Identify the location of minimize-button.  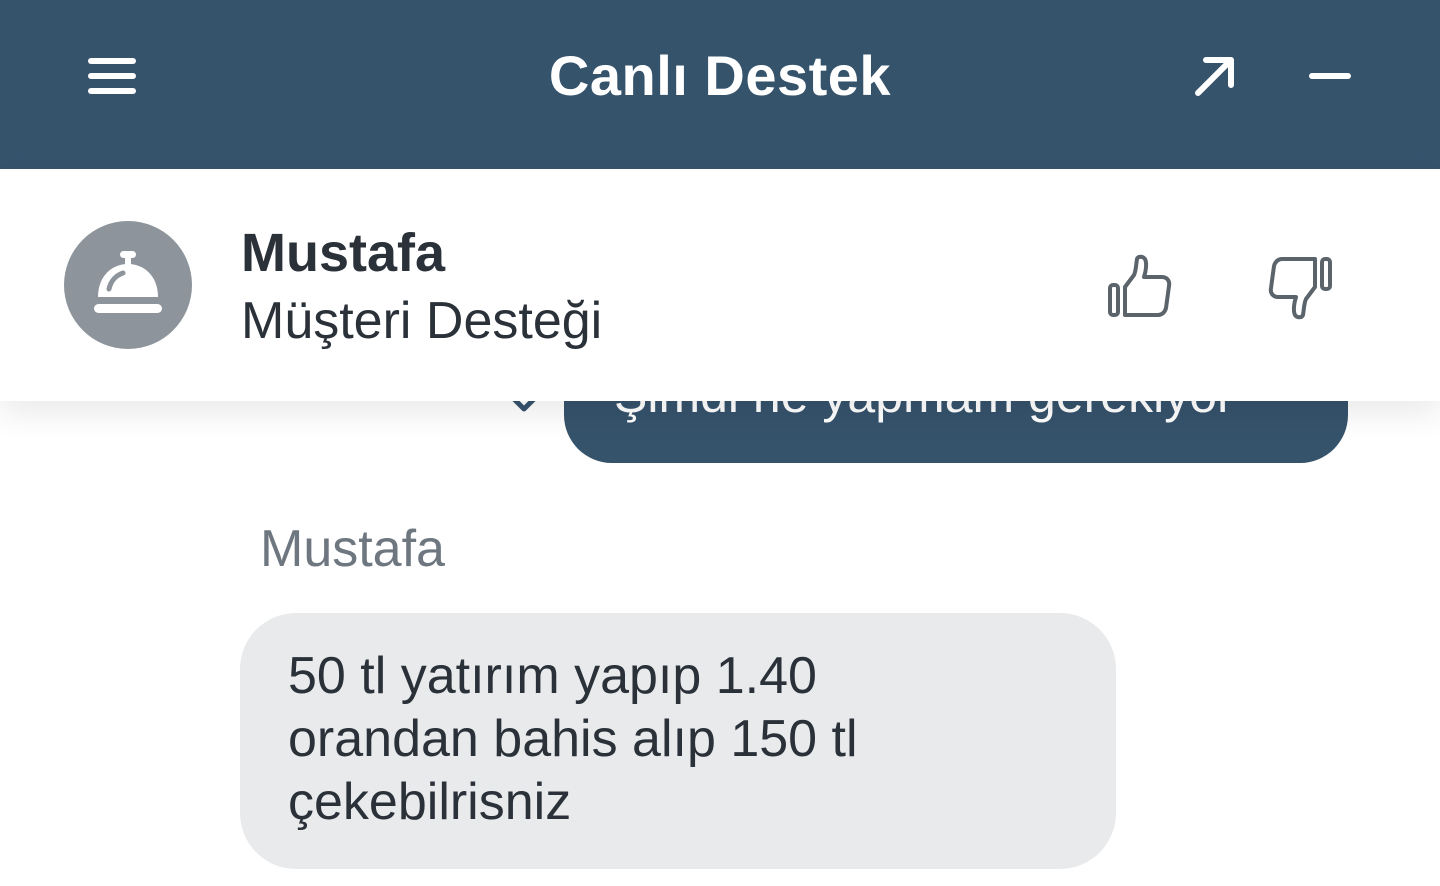
(1330, 76).